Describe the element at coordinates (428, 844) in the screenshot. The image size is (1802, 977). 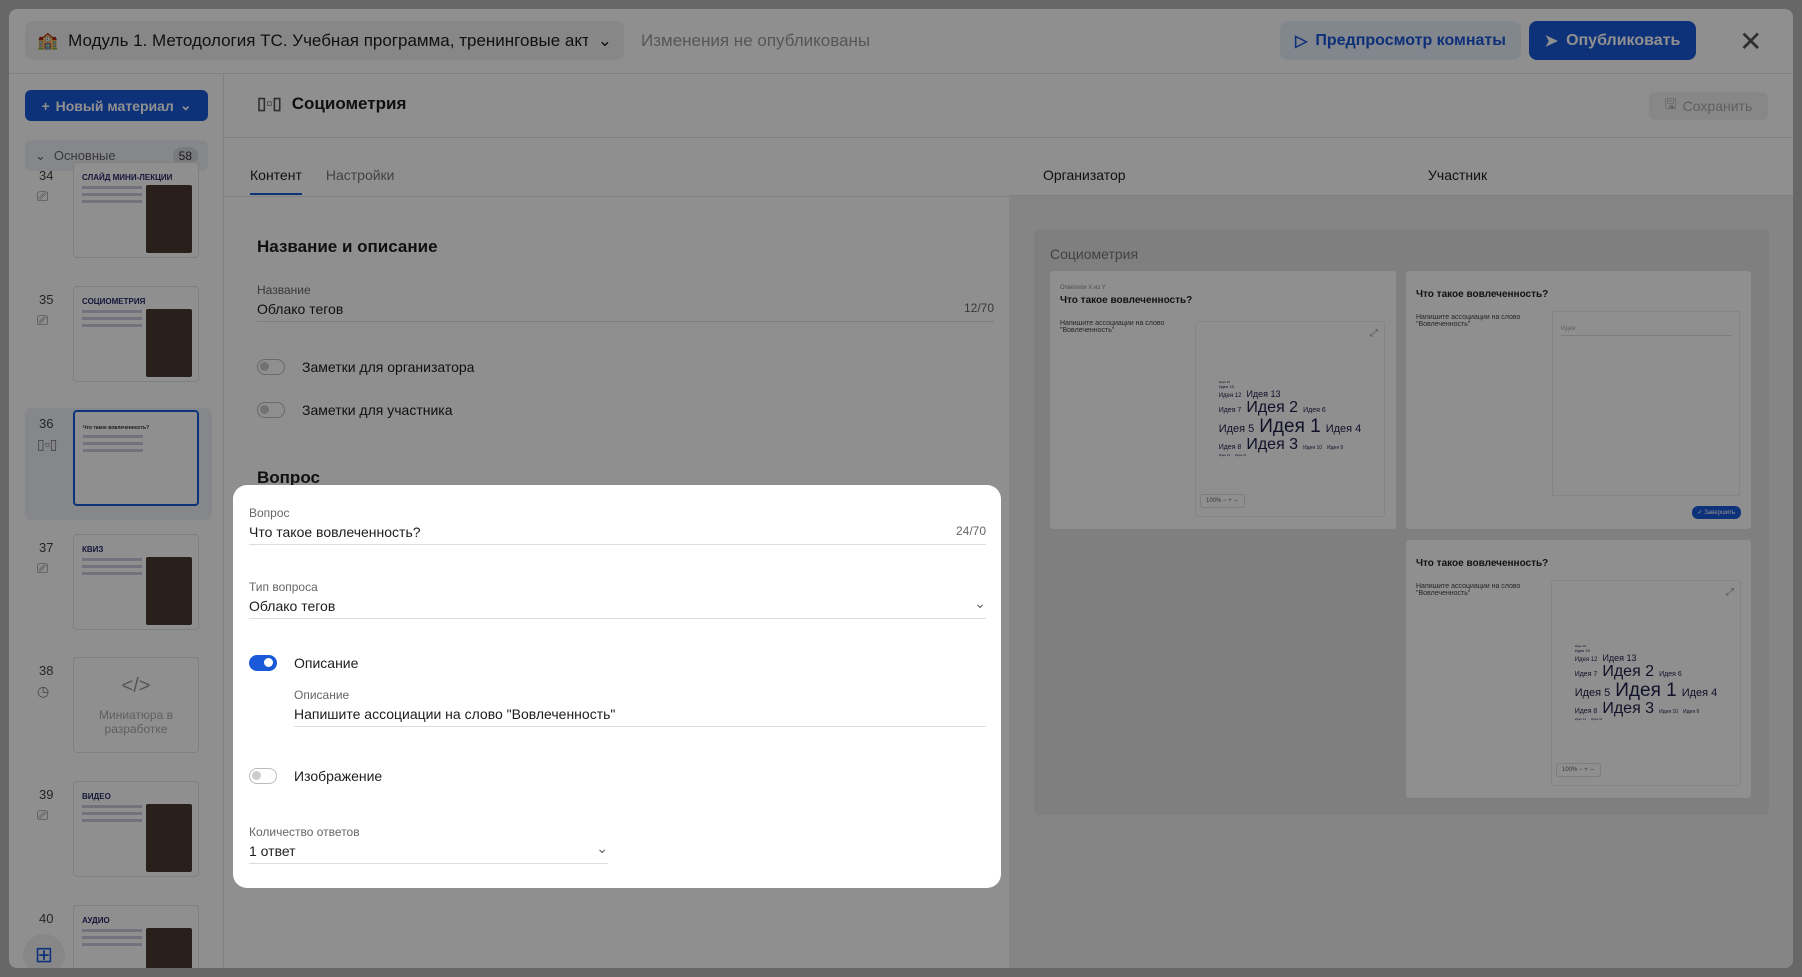
I see `answers-count-select: Количество ответов 1 ответ ⌄` at that location.